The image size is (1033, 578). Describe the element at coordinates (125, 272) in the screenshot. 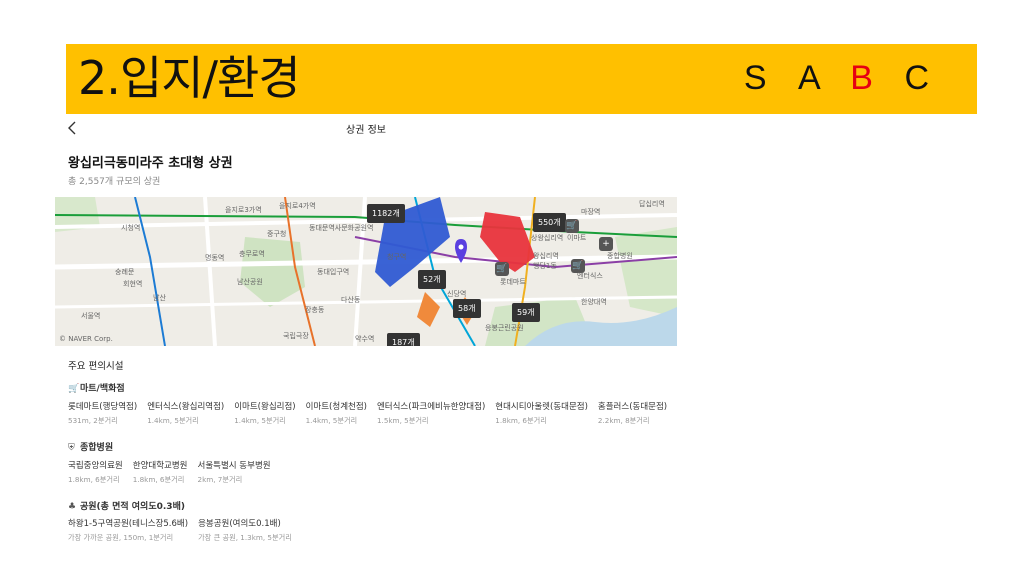

I see `map-label: 숭례문` at that location.